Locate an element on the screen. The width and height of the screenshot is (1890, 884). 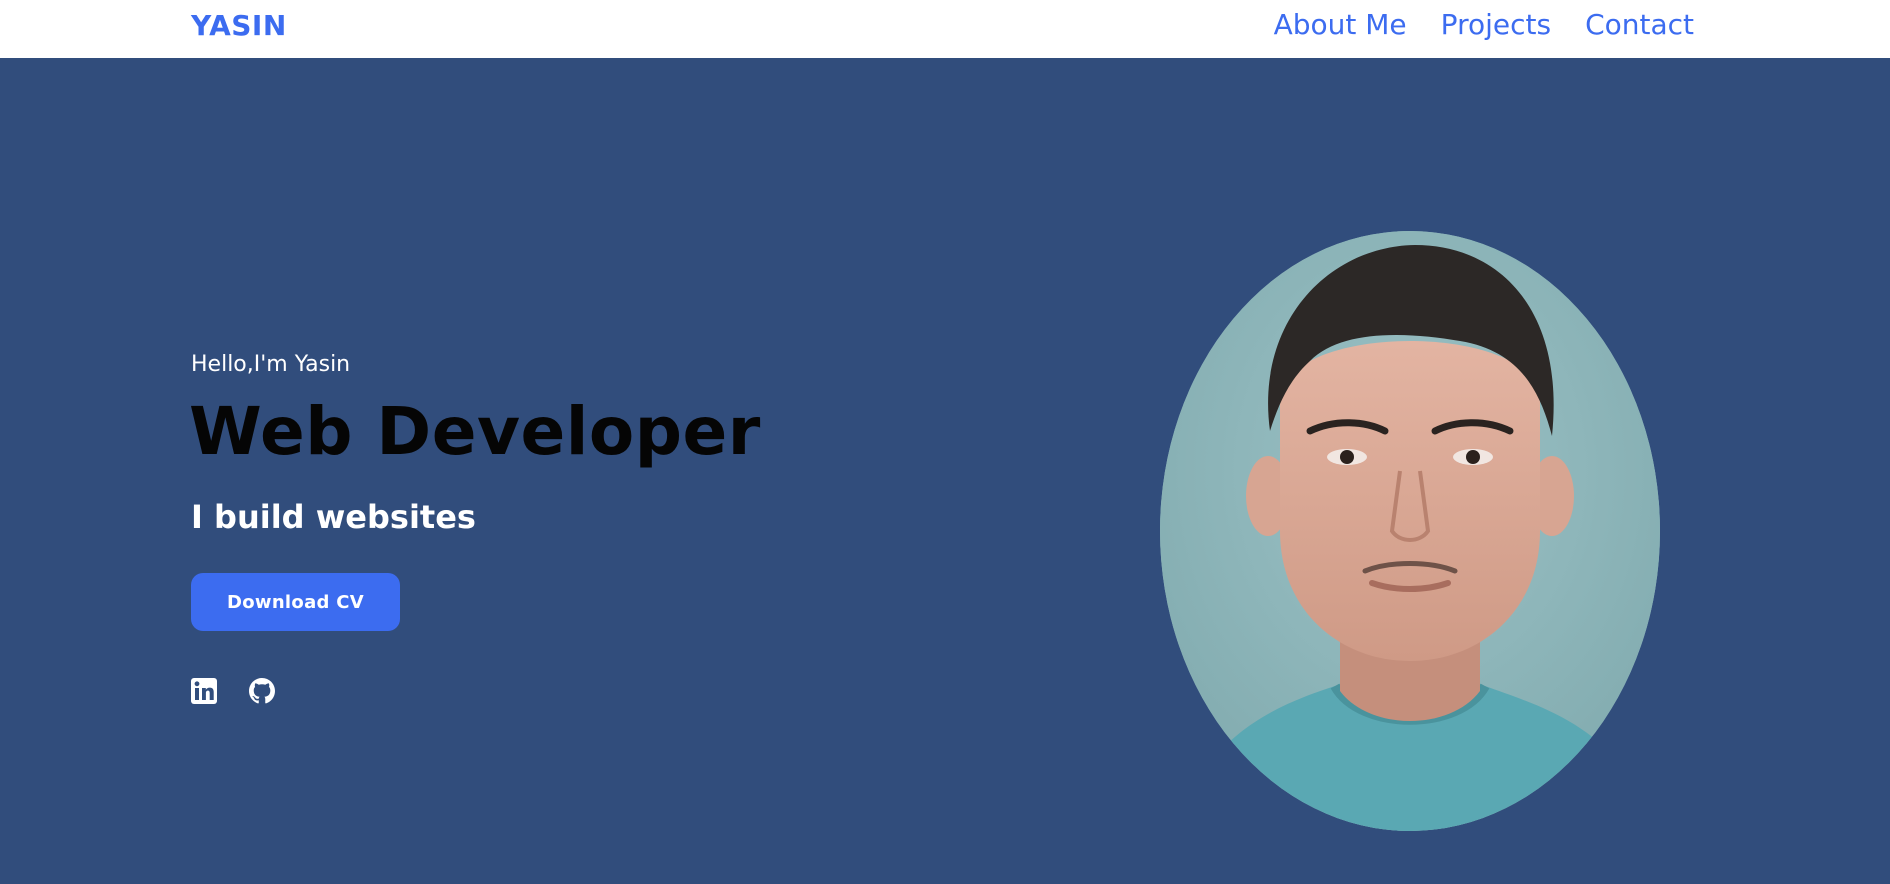
download-cv-button: Download CV is located at coordinates (295, 602).